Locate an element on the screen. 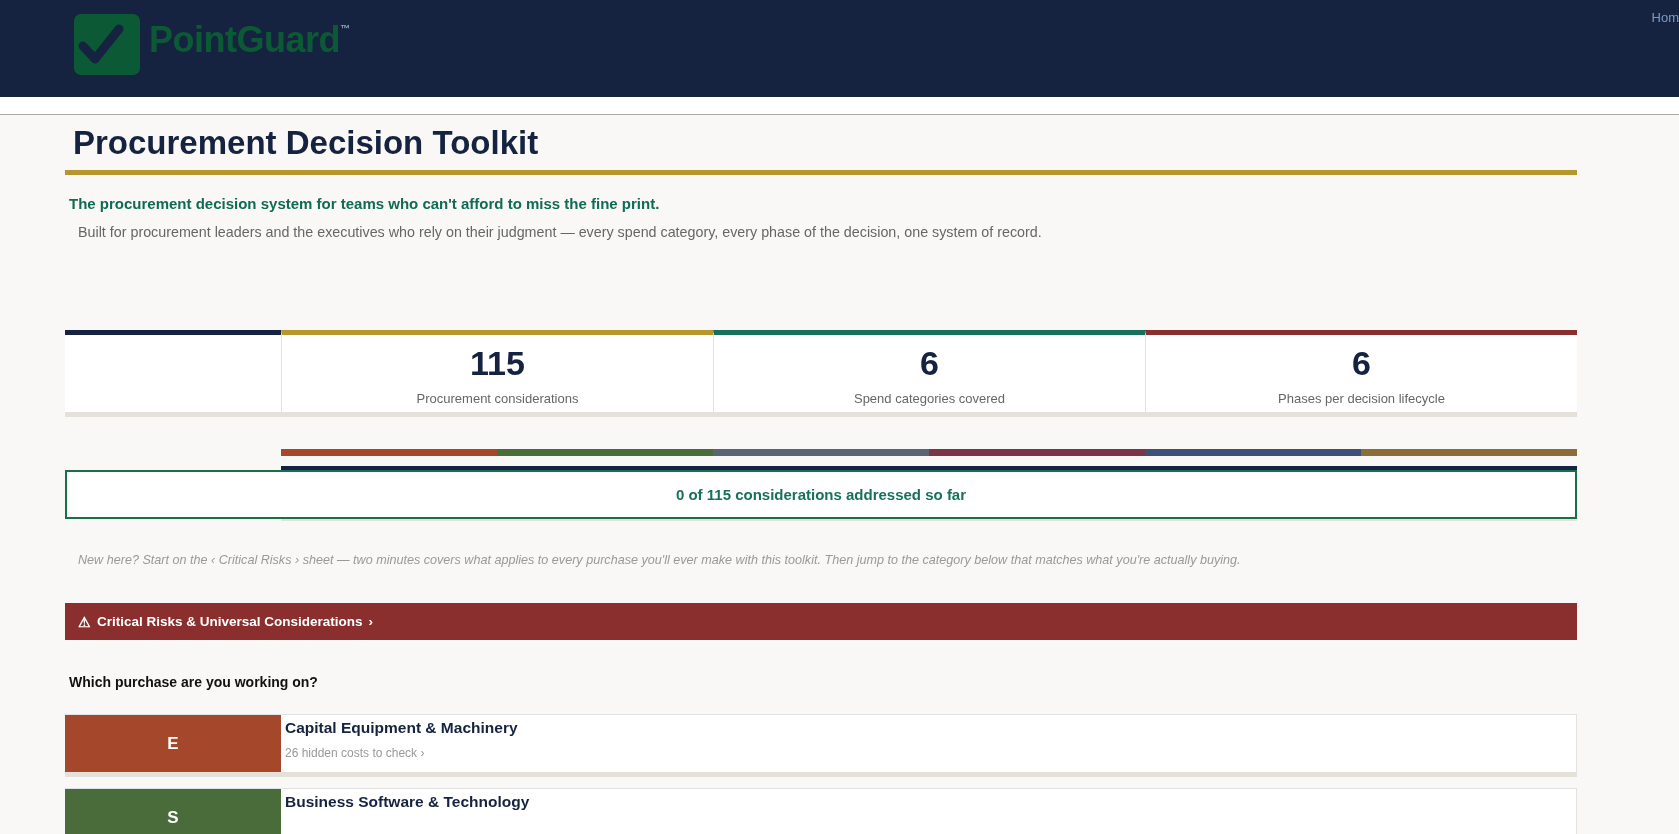  progress-text: 0 of 115 considerations addressed so far is located at coordinates (821, 494).